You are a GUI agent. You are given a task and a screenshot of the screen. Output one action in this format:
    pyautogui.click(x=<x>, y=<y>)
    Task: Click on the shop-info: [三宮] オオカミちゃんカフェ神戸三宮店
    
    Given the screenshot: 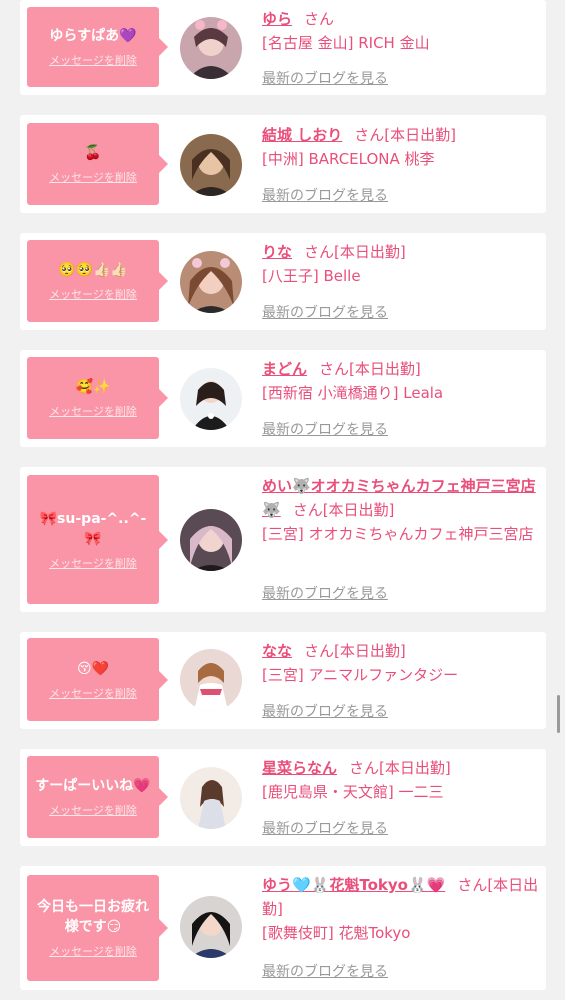 What is the action you would take?
    pyautogui.click(x=398, y=534)
    